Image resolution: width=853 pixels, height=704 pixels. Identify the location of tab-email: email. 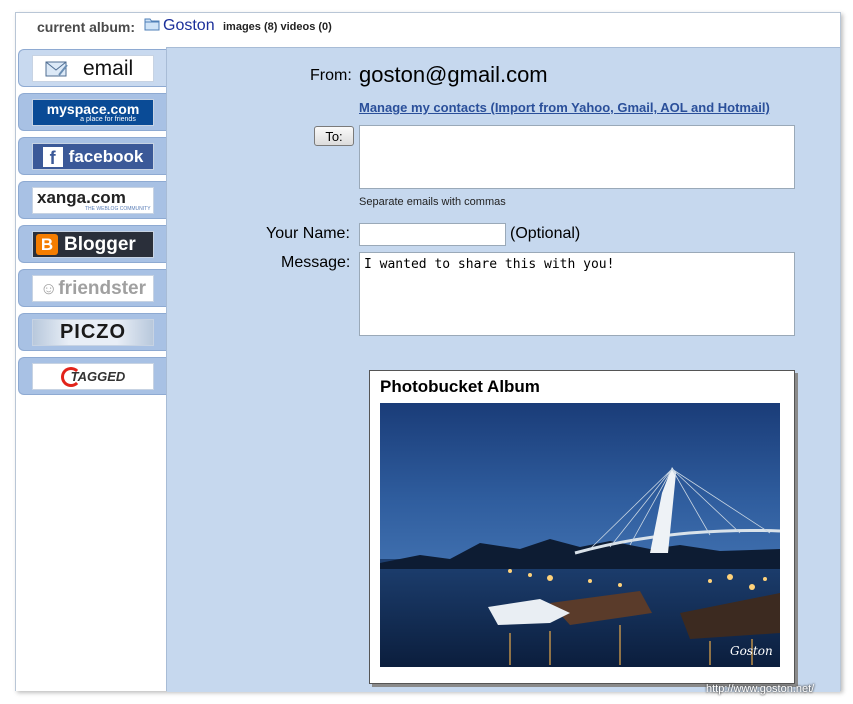
(92, 68).